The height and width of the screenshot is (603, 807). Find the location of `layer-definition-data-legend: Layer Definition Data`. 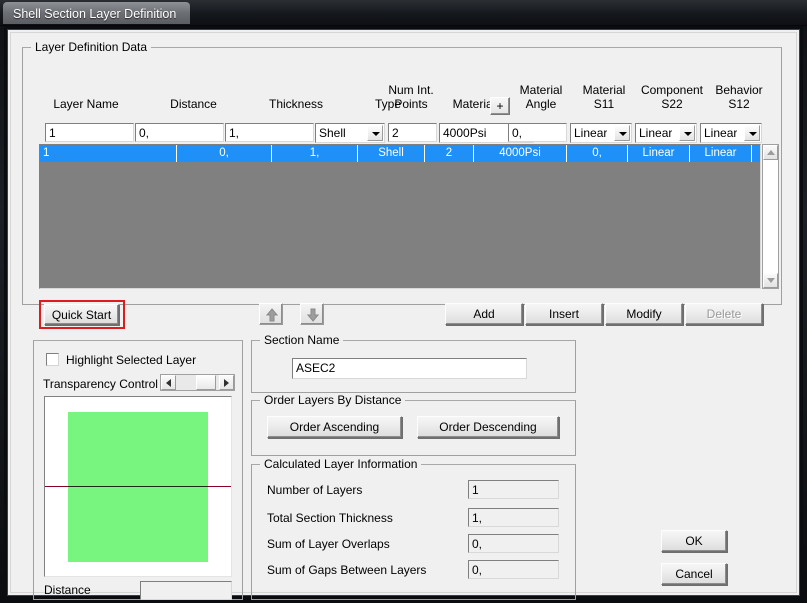

layer-definition-data-legend: Layer Definition Data is located at coordinates (91, 47).